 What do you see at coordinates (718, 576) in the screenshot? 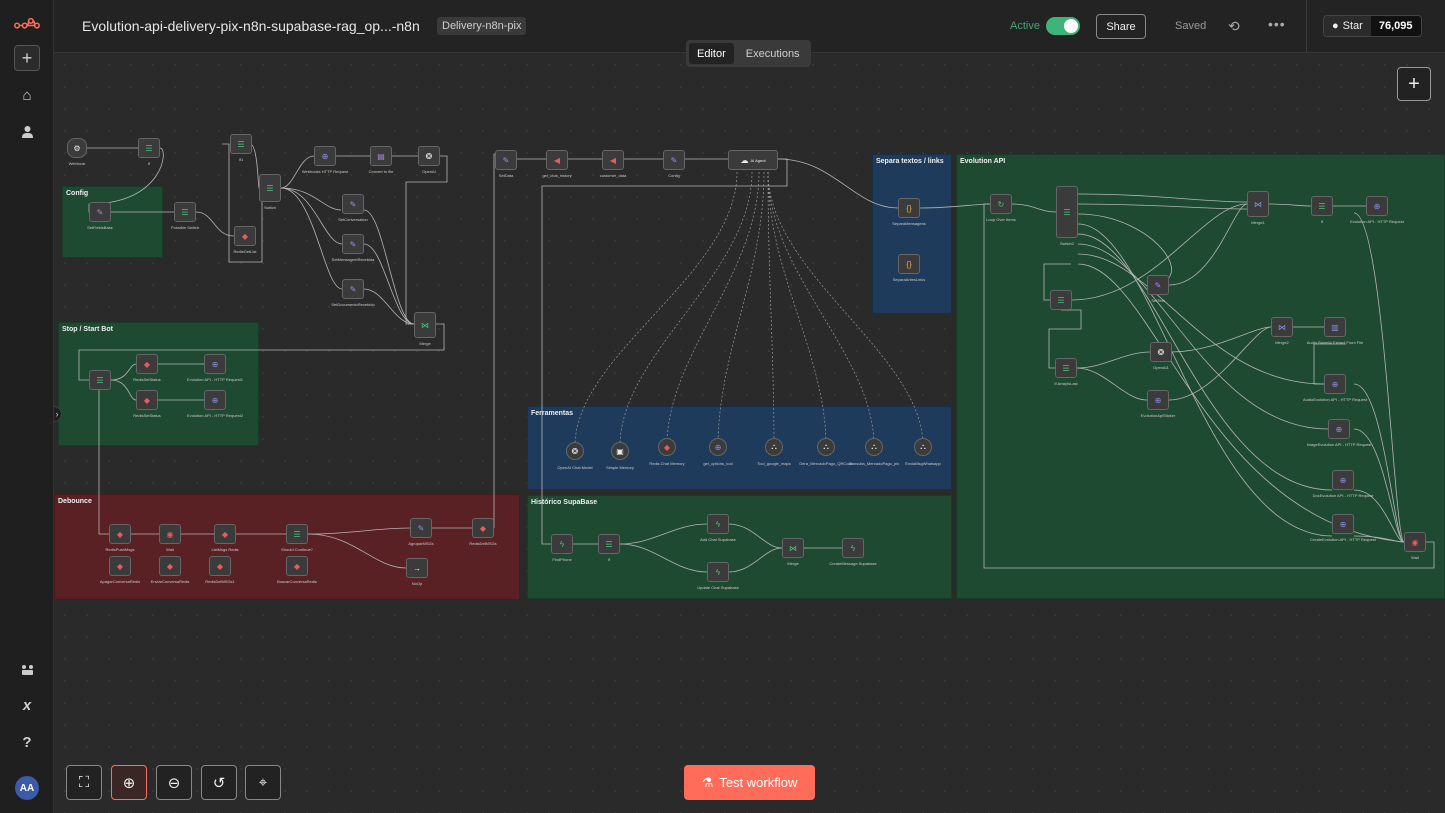
I see `update-chat-node: ϟ Update Chat Supabase` at bounding box center [718, 576].